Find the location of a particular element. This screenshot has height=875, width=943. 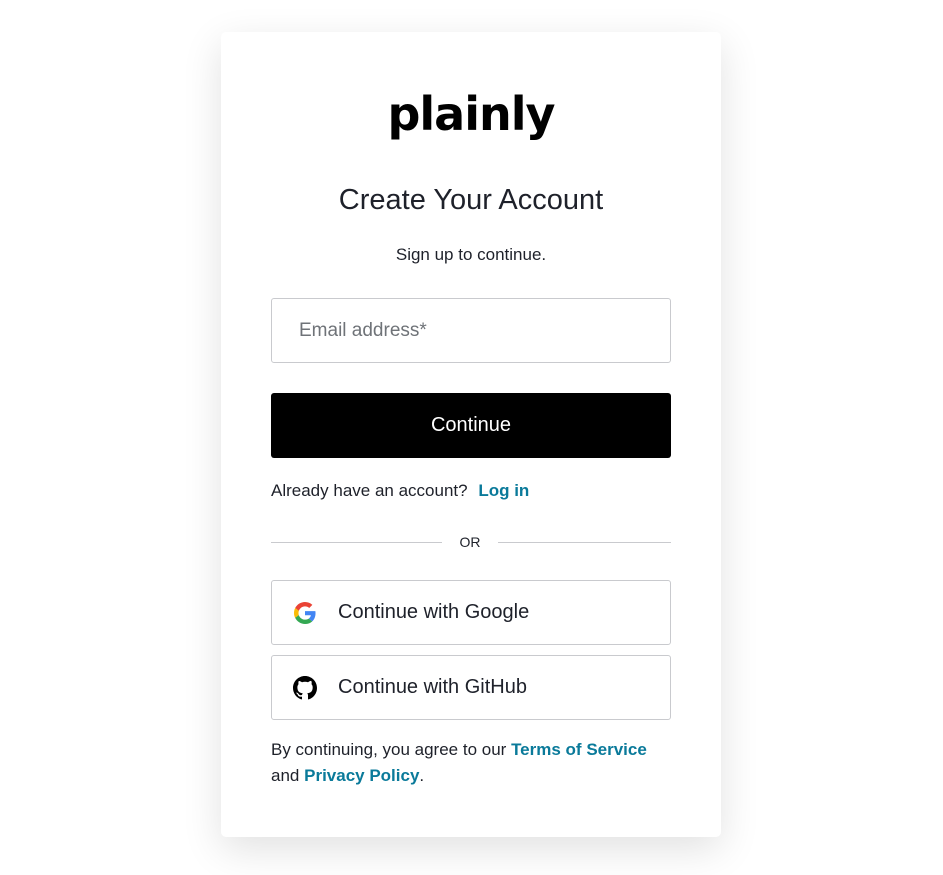

divider-line-right is located at coordinates (584, 542).